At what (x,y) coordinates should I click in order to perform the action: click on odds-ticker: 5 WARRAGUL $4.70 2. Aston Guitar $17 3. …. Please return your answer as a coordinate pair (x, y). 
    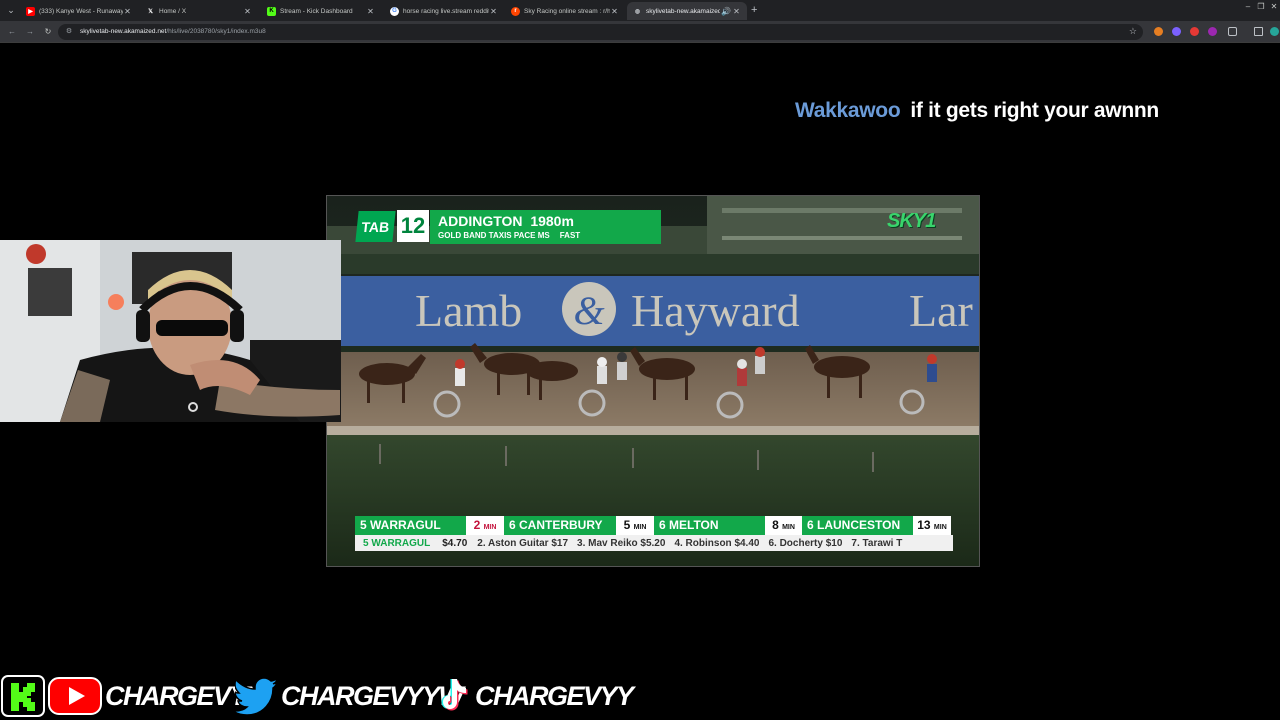
    Looking at the image, I should click on (654, 543).